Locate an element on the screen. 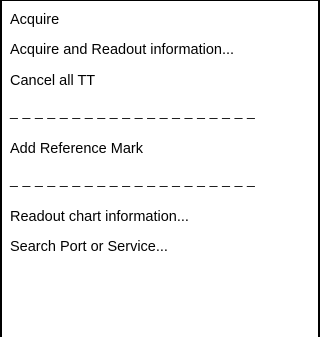 The width and height of the screenshot is (323, 337). menu-item-add-reference-mark: Add Reference Mark is located at coordinates (76, 149).